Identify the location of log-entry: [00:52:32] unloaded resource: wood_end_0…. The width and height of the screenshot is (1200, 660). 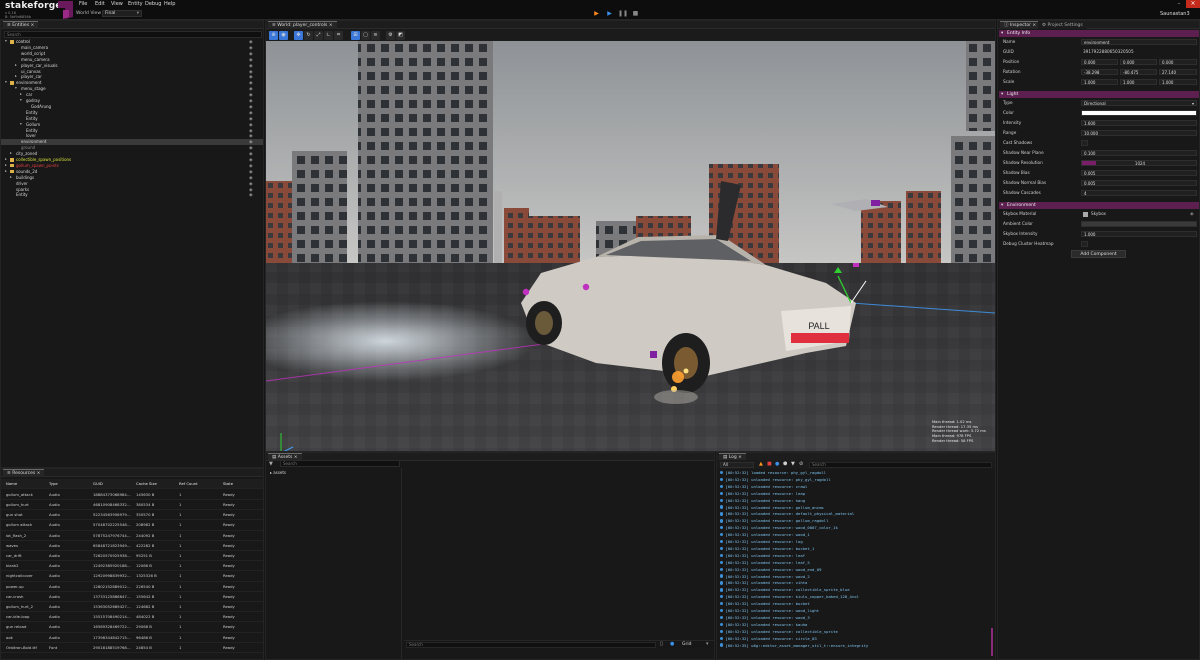
(855, 570).